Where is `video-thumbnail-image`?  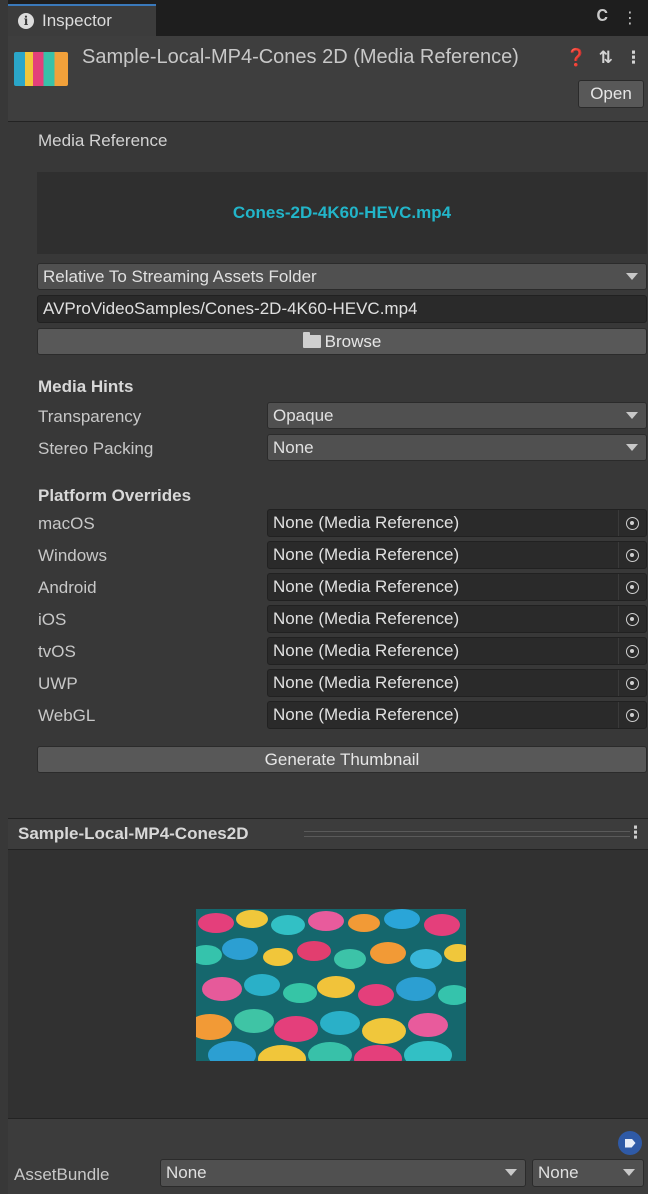 video-thumbnail-image is located at coordinates (331, 985).